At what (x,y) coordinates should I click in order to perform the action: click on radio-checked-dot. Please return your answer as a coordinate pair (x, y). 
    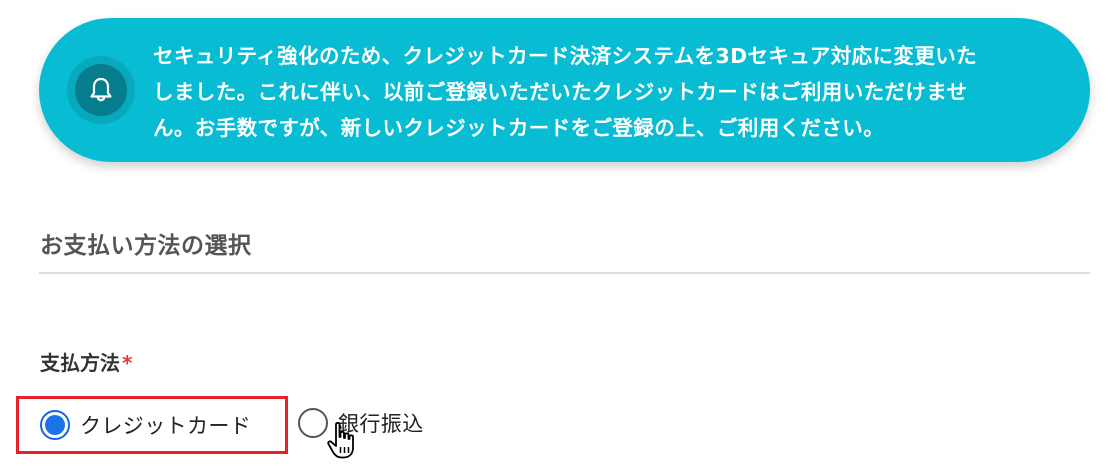
    Looking at the image, I should click on (55, 425).